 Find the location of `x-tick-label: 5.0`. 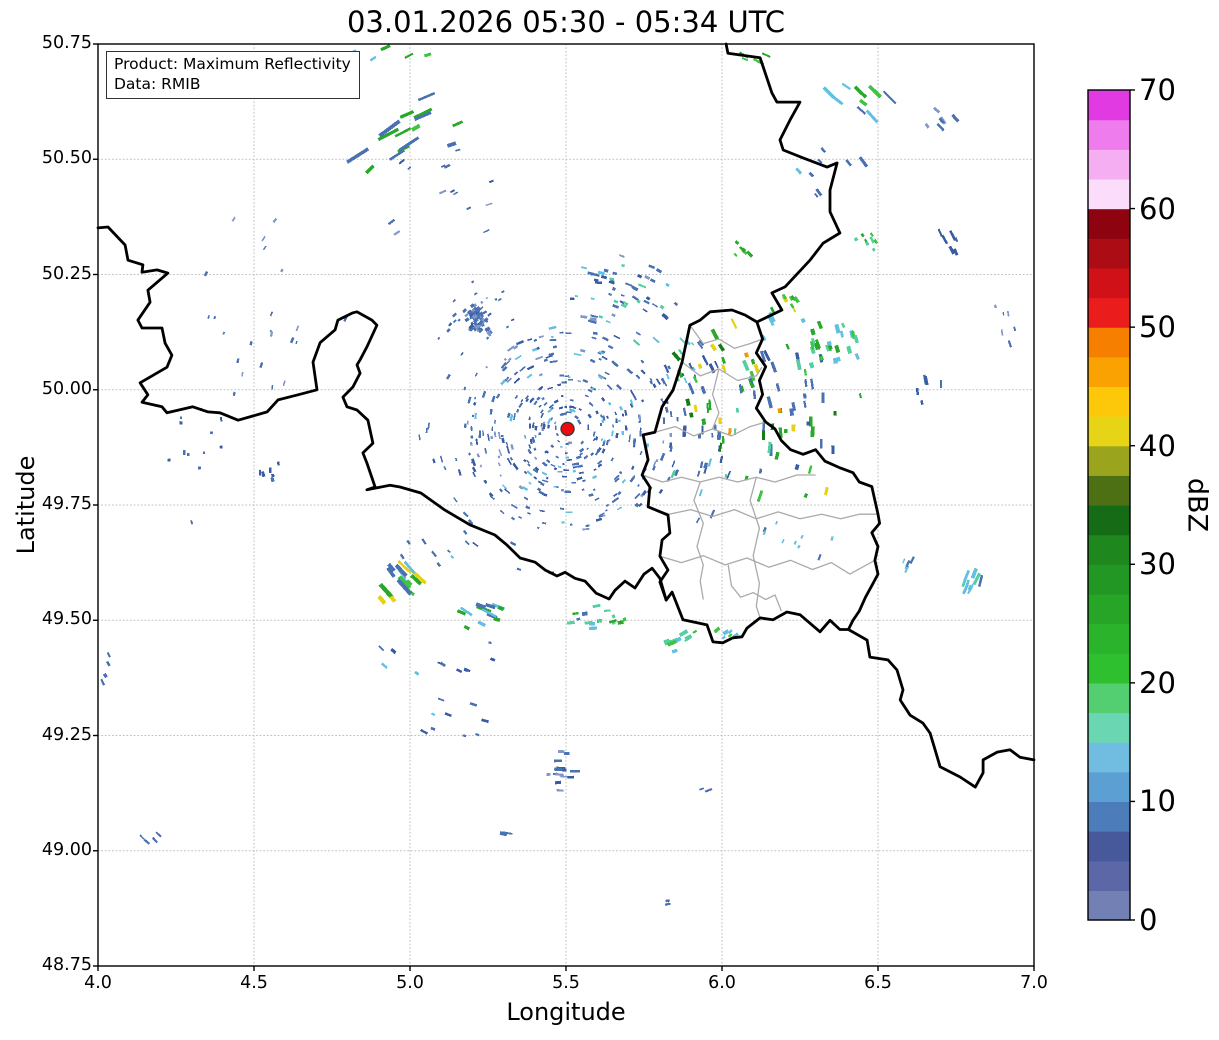

x-tick-label: 5.0 is located at coordinates (410, 983).